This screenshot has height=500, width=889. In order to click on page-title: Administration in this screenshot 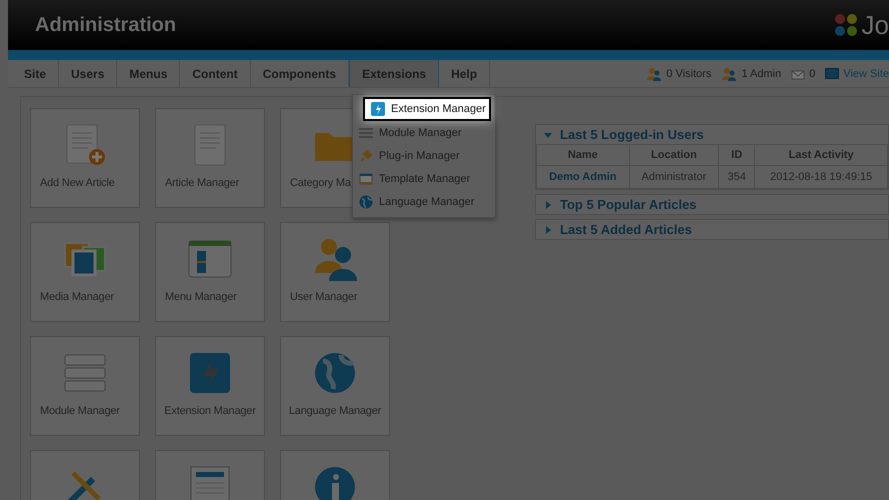, I will do `click(105, 25)`.